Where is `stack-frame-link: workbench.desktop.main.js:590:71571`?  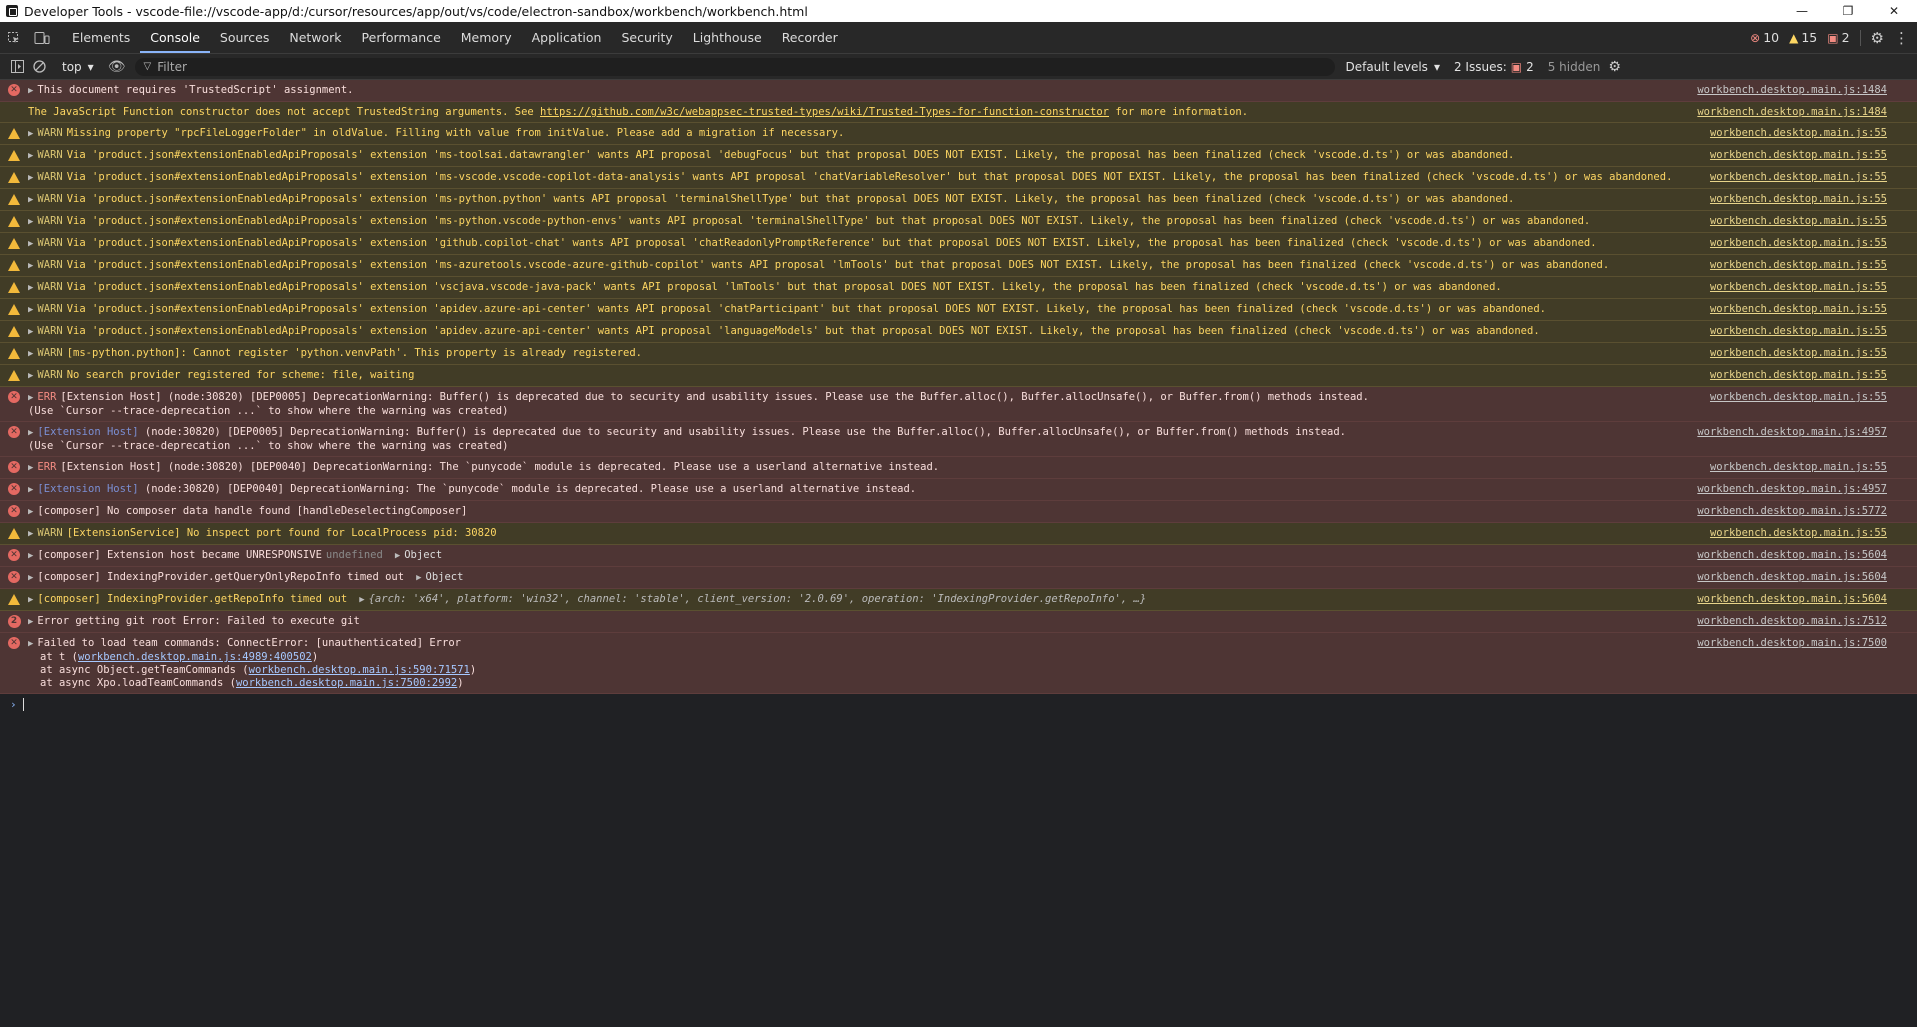 stack-frame-link: workbench.desktop.main.js:590:71571 is located at coordinates (359, 670).